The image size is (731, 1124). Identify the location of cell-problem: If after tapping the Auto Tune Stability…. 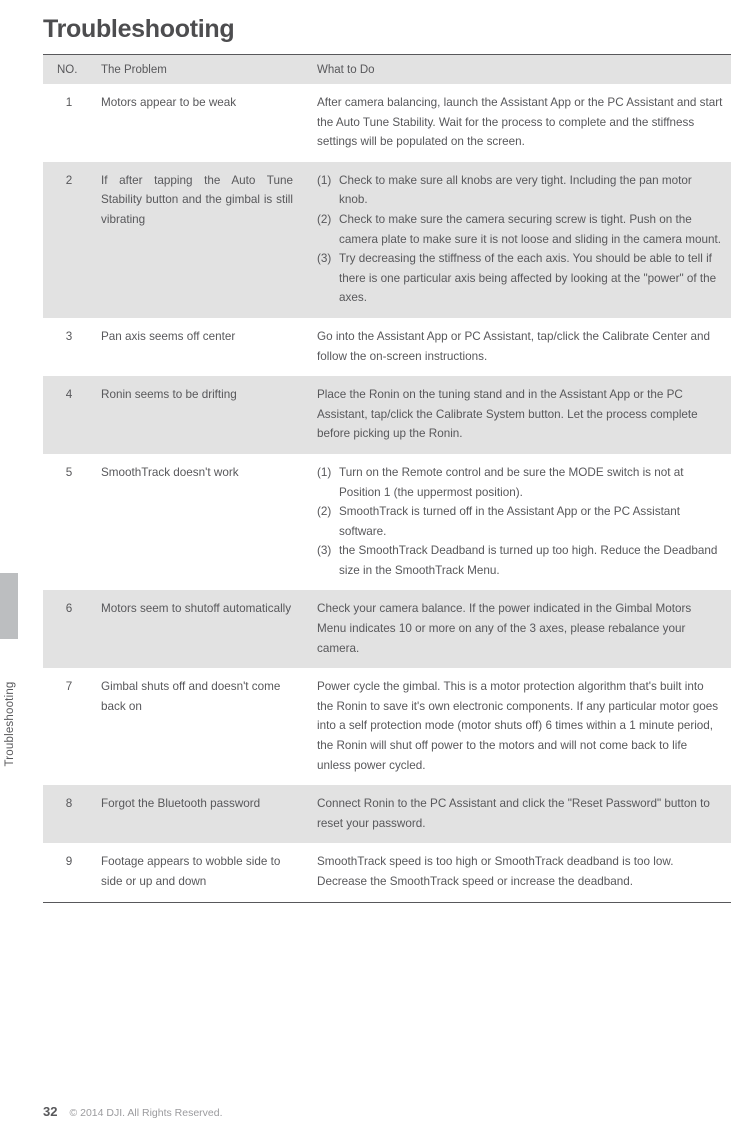
(197, 199).